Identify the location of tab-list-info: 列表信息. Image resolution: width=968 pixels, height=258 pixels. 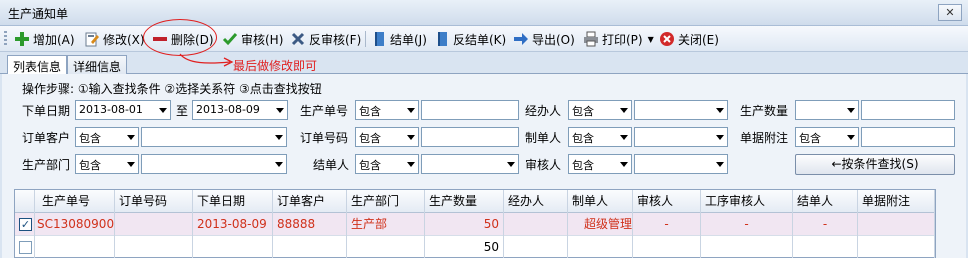
(37, 65).